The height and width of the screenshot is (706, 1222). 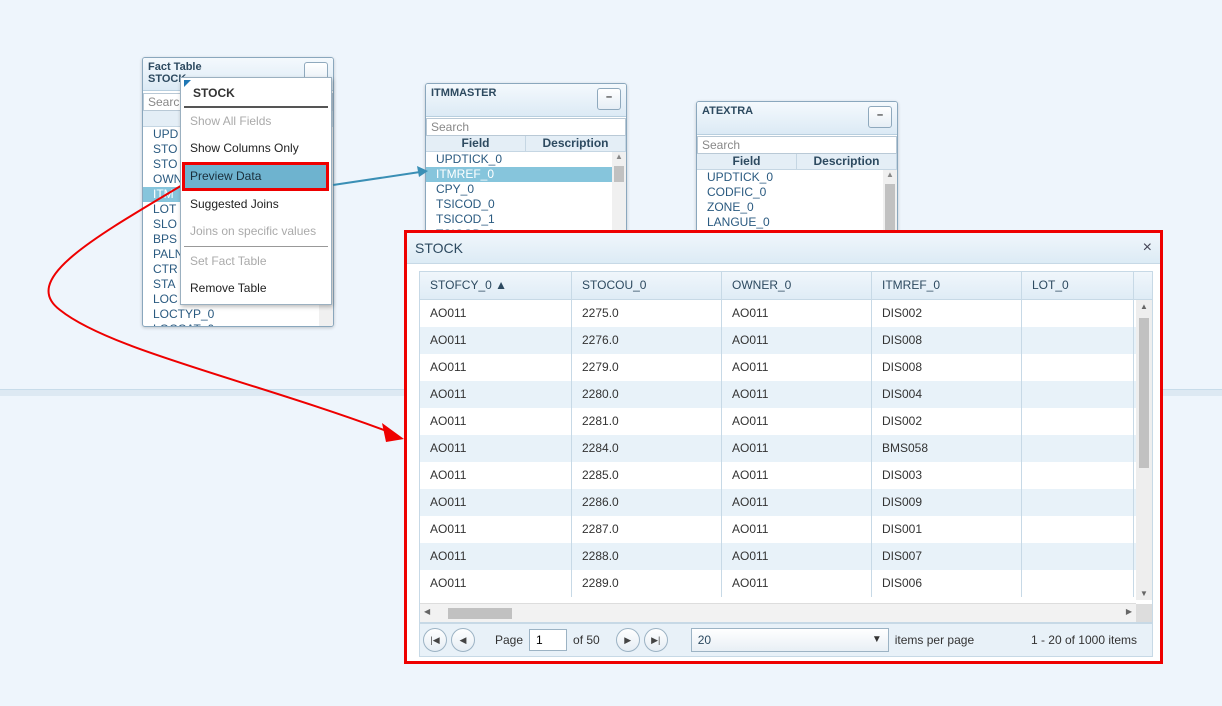 What do you see at coordinates (480, 613) in the screenshot?
I see `grid-horizontal-thumb` at bounding box center [480, 613].